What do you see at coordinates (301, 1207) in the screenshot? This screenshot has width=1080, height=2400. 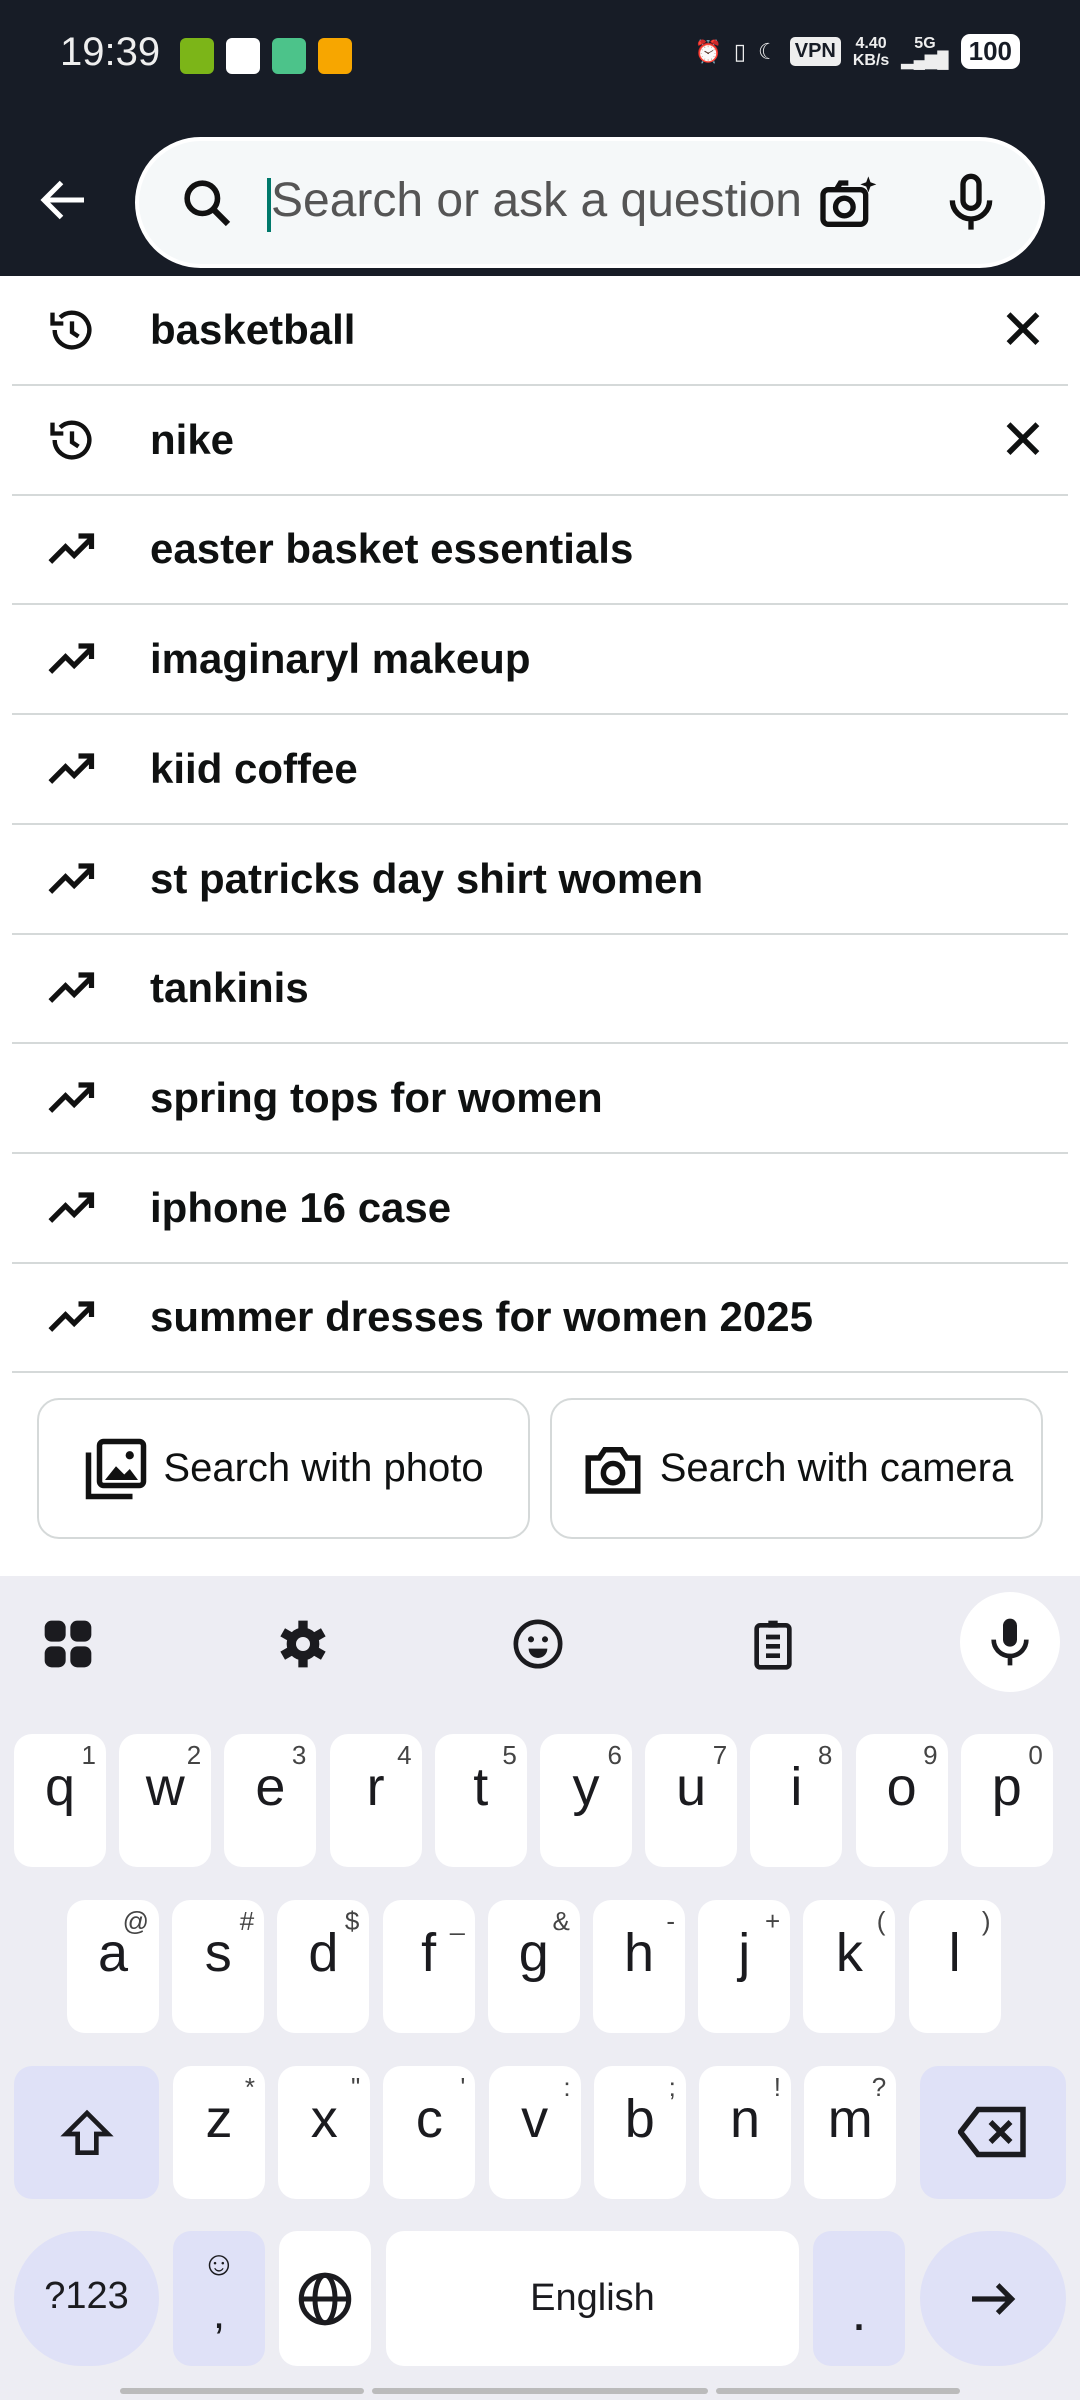 I see `suggestion-text: iphone 16 case` at bounding box center [301, 1207].